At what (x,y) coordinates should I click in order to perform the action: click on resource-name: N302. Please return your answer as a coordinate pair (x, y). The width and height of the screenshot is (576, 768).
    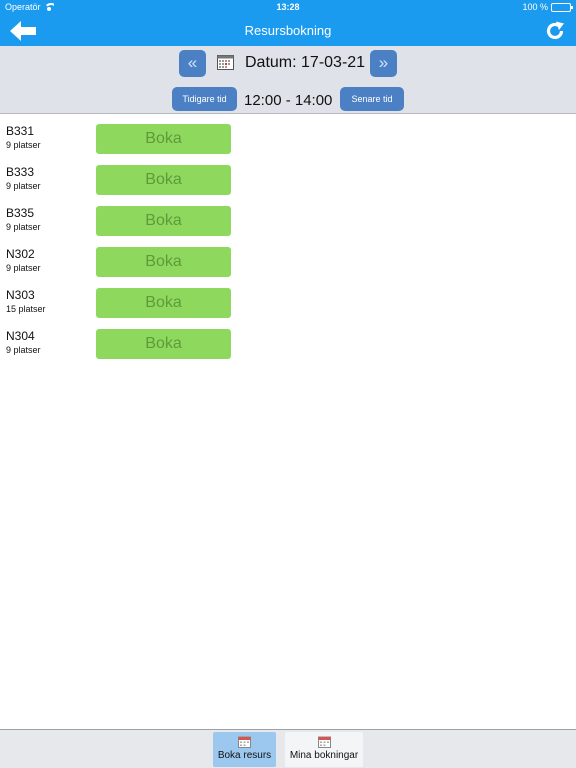
    Looking at the image, I should click on (20, 254).